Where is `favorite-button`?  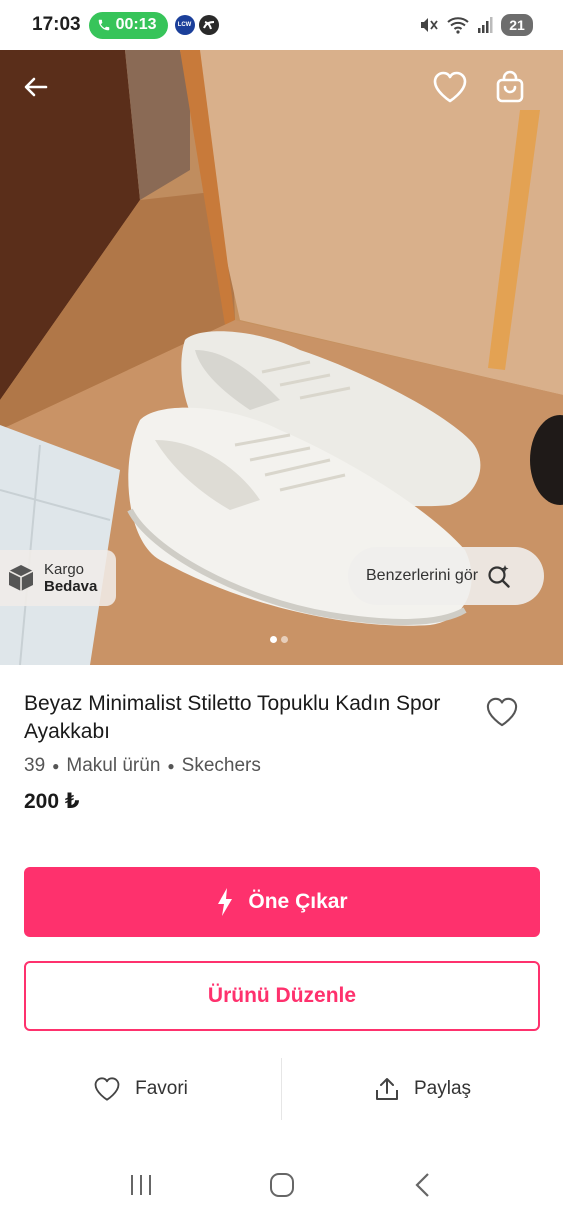
favorite-button is located at coordinates (450, 87).